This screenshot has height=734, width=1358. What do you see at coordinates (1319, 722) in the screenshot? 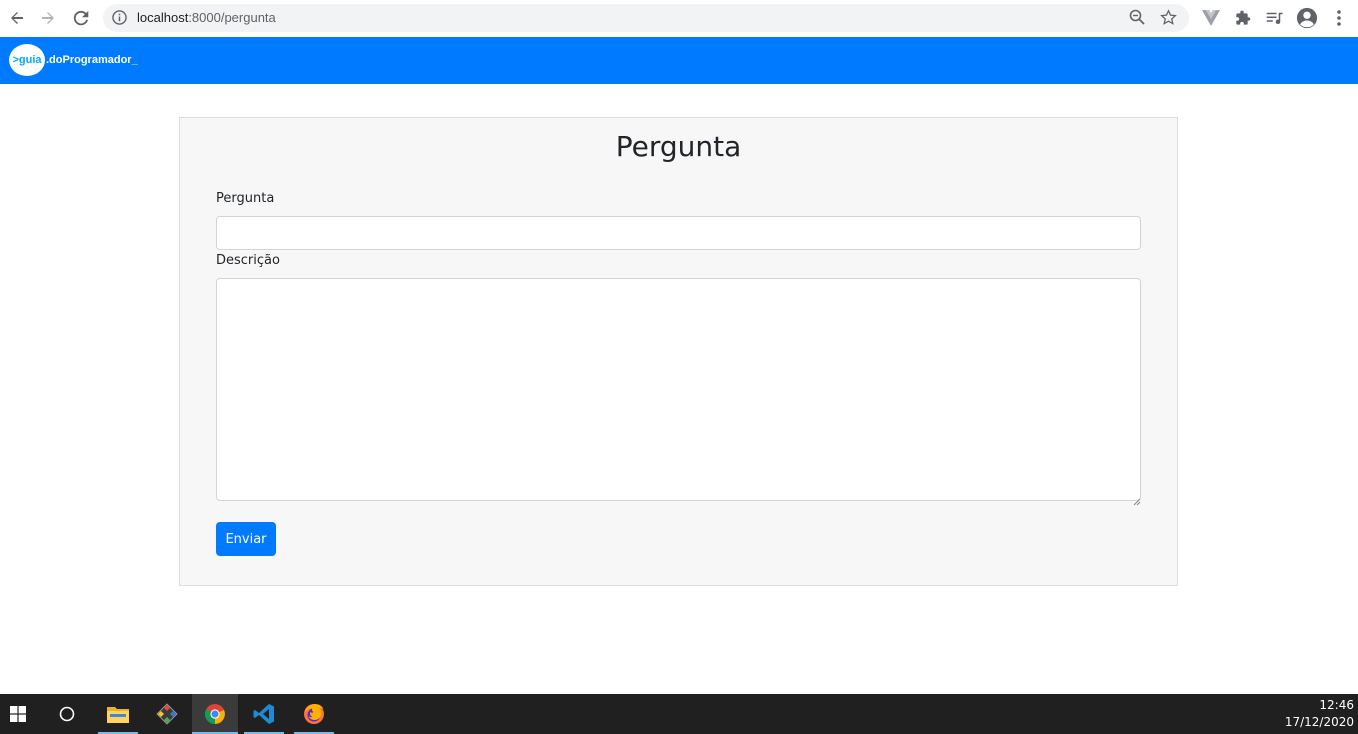
I see `clock-date: 17/12/2020` at bounding box center [1319, 722].